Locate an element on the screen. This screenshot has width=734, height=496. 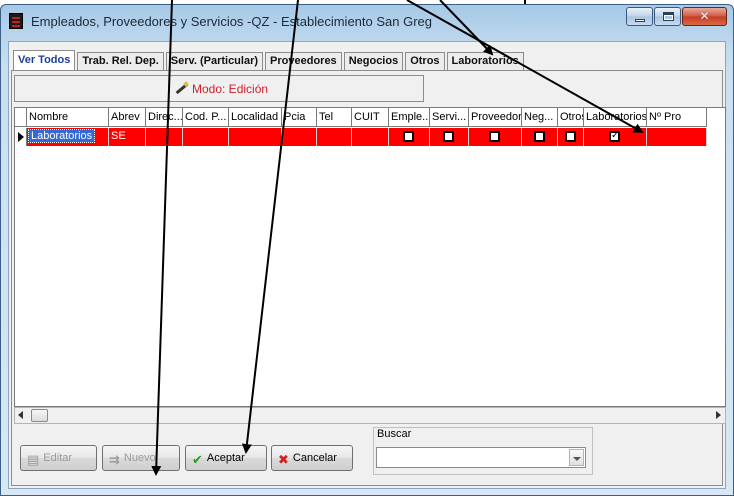
close-icon: ✕ is located at coordinates (704, 16).